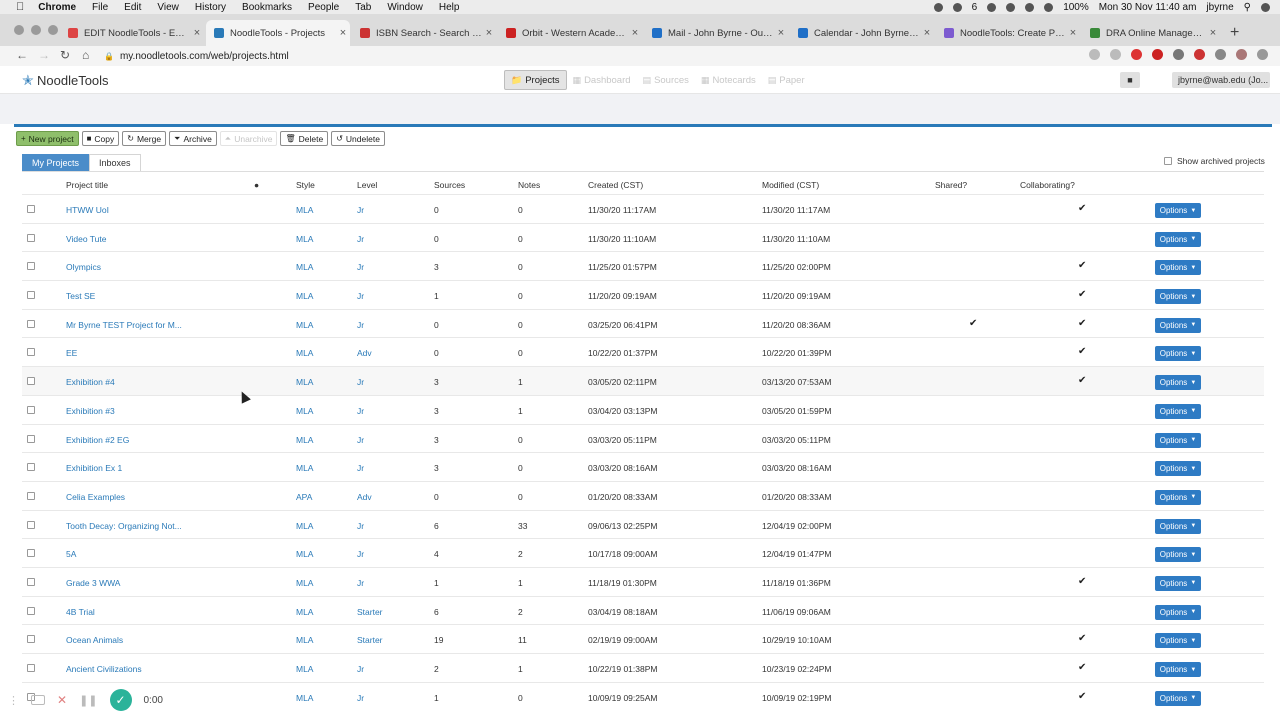  What do you see at coordinates (132, 33) in the screenshot?
I see `browser-tab: EDIT NoodleTools - ES Libr ×` at bounding box center [132, 33].